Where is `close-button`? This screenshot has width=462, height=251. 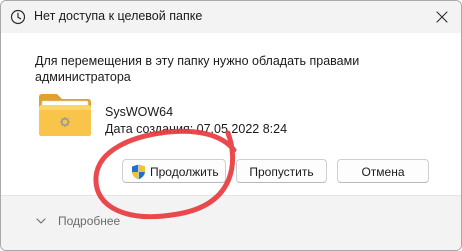 close-button is located at coordinates (442, 17).